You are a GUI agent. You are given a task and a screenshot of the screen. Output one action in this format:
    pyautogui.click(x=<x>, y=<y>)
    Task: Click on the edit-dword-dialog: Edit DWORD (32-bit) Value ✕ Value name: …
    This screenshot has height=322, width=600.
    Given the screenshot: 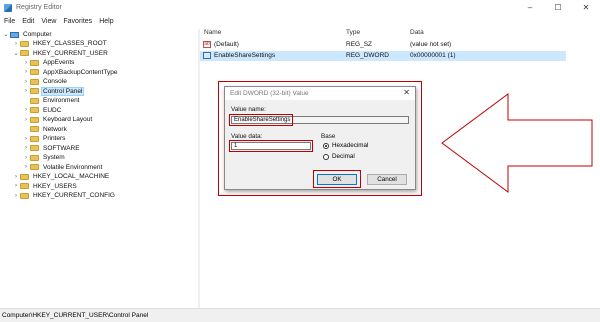 What is the action you would take?
    pyautogui.click(x=320, y=138)
    